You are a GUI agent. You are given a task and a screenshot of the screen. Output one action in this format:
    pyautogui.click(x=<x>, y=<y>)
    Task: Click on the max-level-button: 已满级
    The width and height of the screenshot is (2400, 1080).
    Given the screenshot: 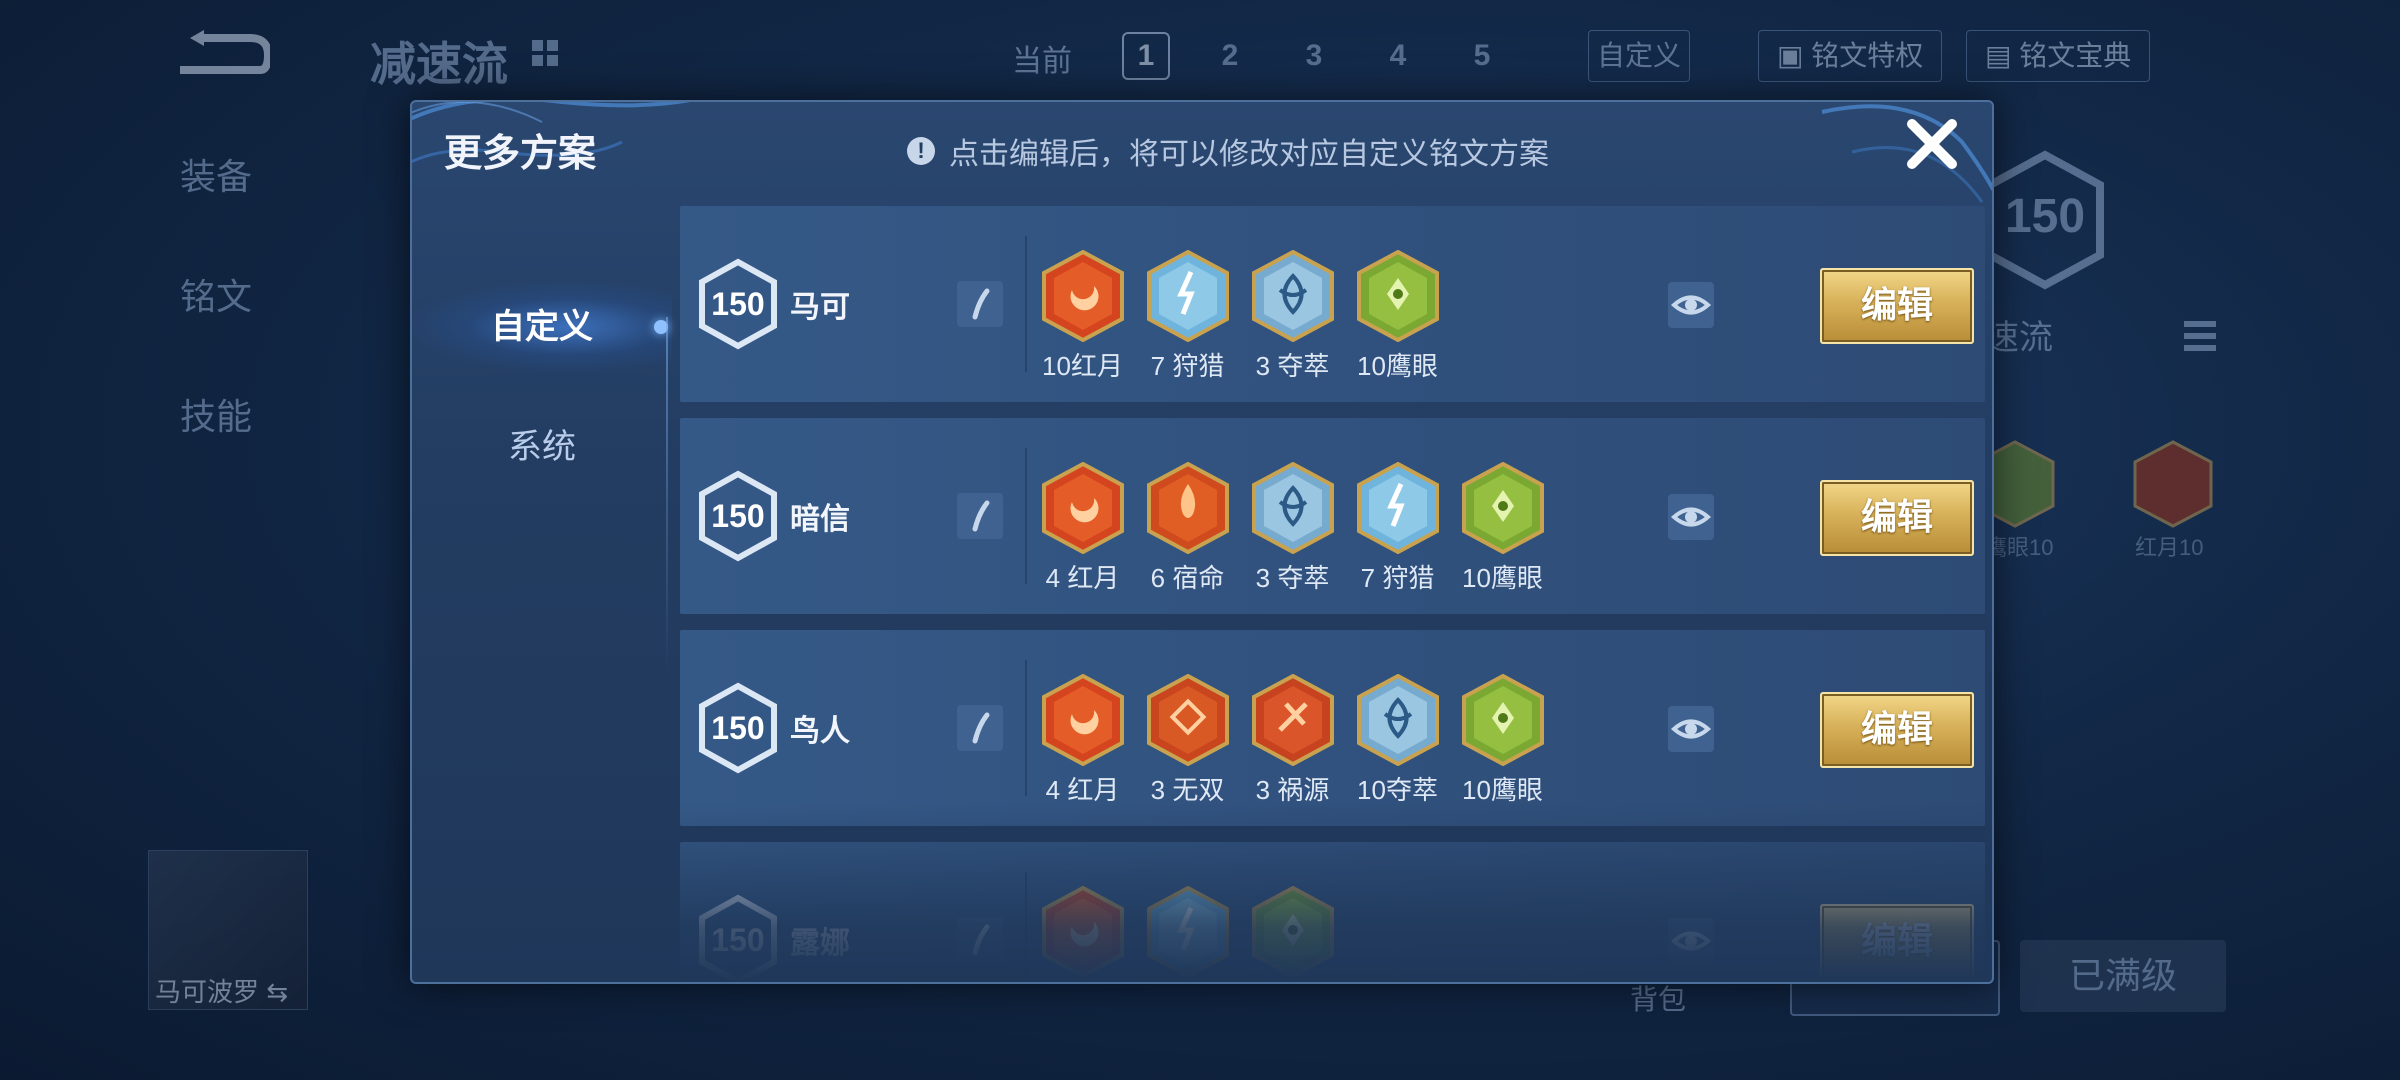 What is the action you would take?
    pyautogui.click(x=2123, y=976)
    